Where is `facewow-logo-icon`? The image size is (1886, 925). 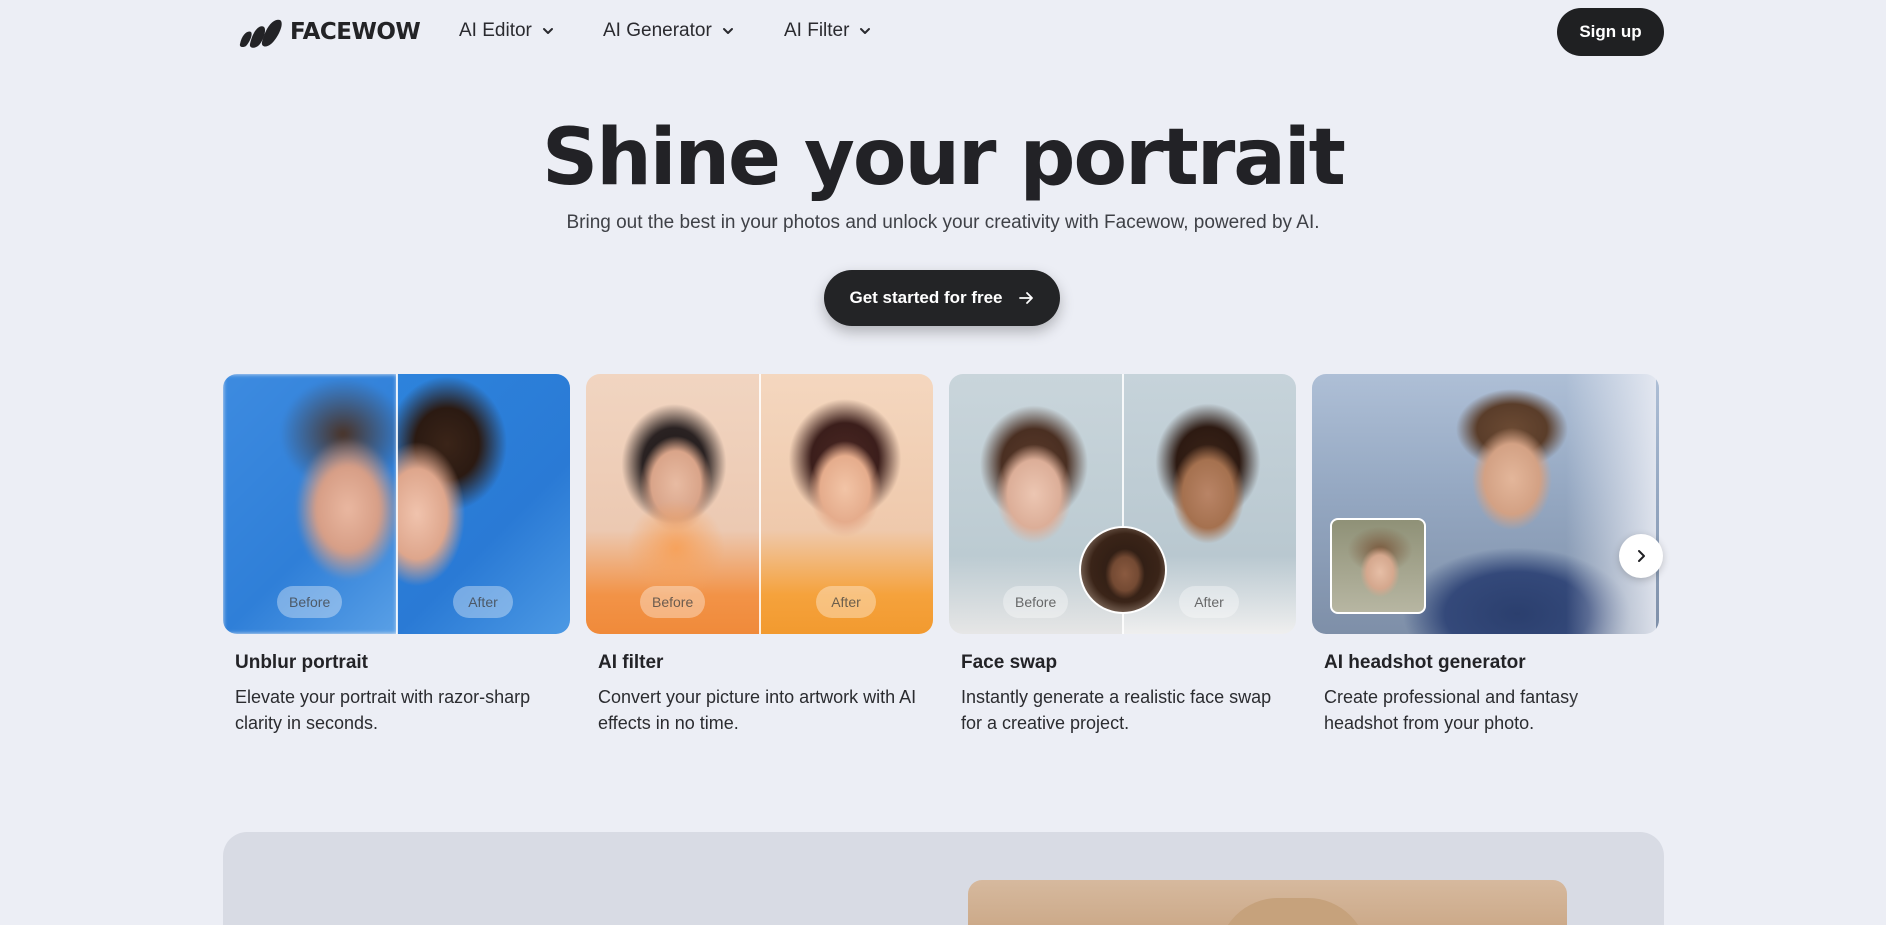 facewow-logo-icon is located at coordinates (260, 33).